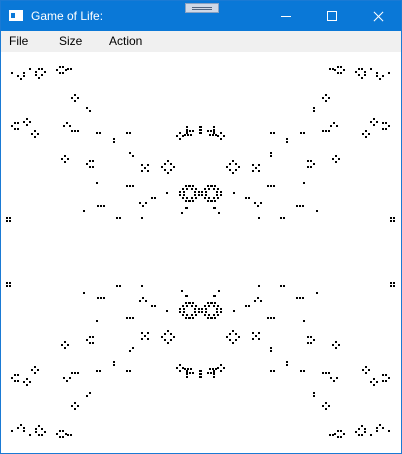 The width and height of the screenshot is (402, 454). Describe the element at coordinates (16, 15) in the screenshot. I see `app-window-icon` at that location.